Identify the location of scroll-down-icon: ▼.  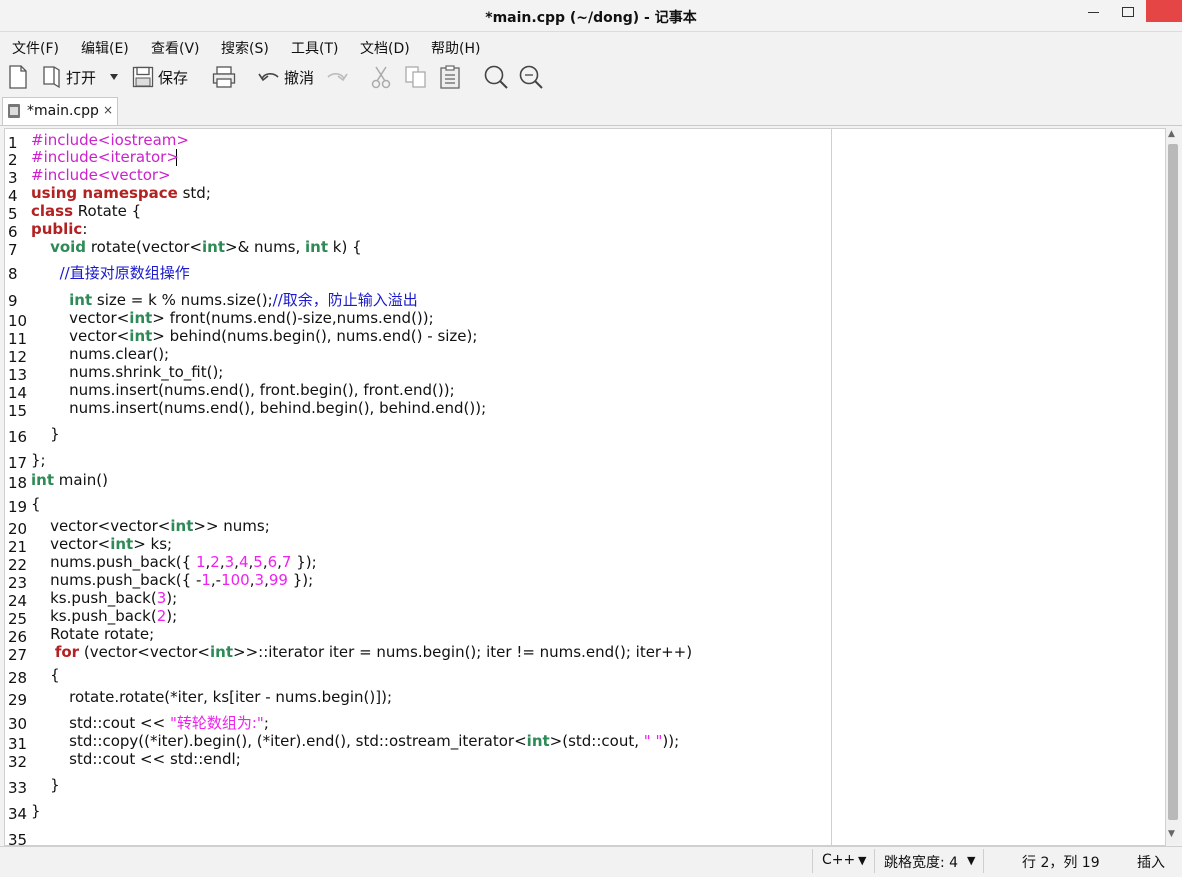
(1171, 834).